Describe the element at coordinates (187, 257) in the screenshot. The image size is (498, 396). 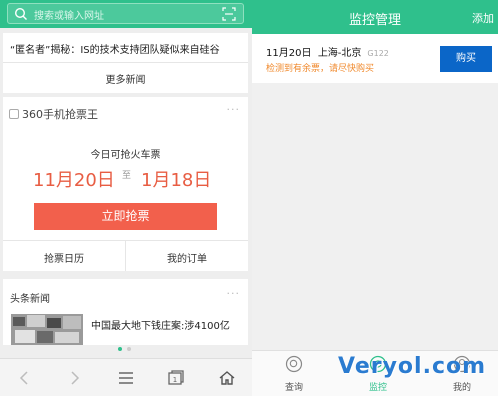
I see `my-orders-link: 我的订单` at that location.